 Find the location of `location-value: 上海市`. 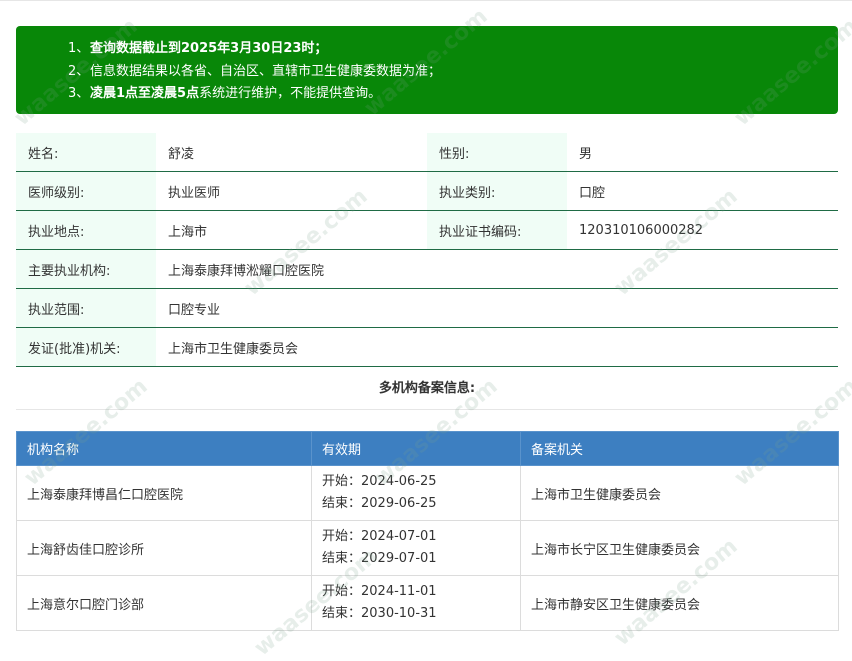

location-value: 上海市 is located at coordinates (291, 230).